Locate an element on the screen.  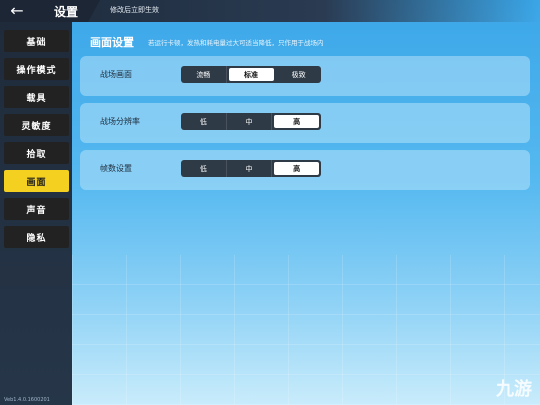
watermark-logo: 九游 is located at coordinates (514, 389).